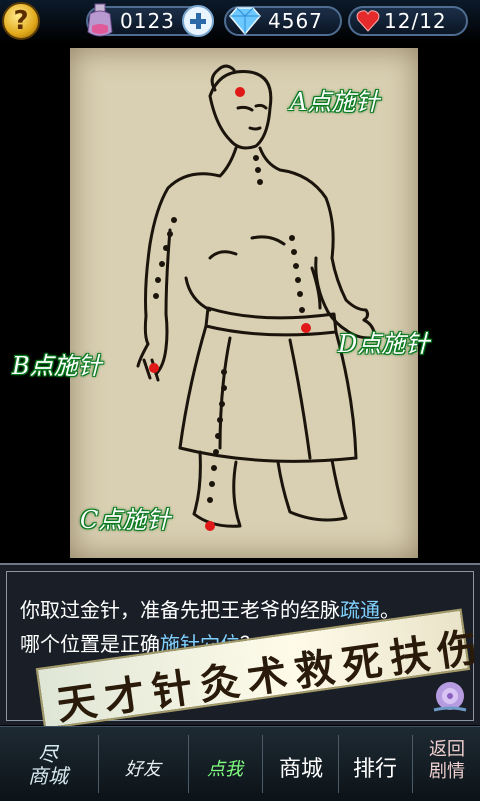  What do you see at coordinates (334, 99) in the screenshot?
I see `label-point-a: A点施针` at bounding box center [334, 99].